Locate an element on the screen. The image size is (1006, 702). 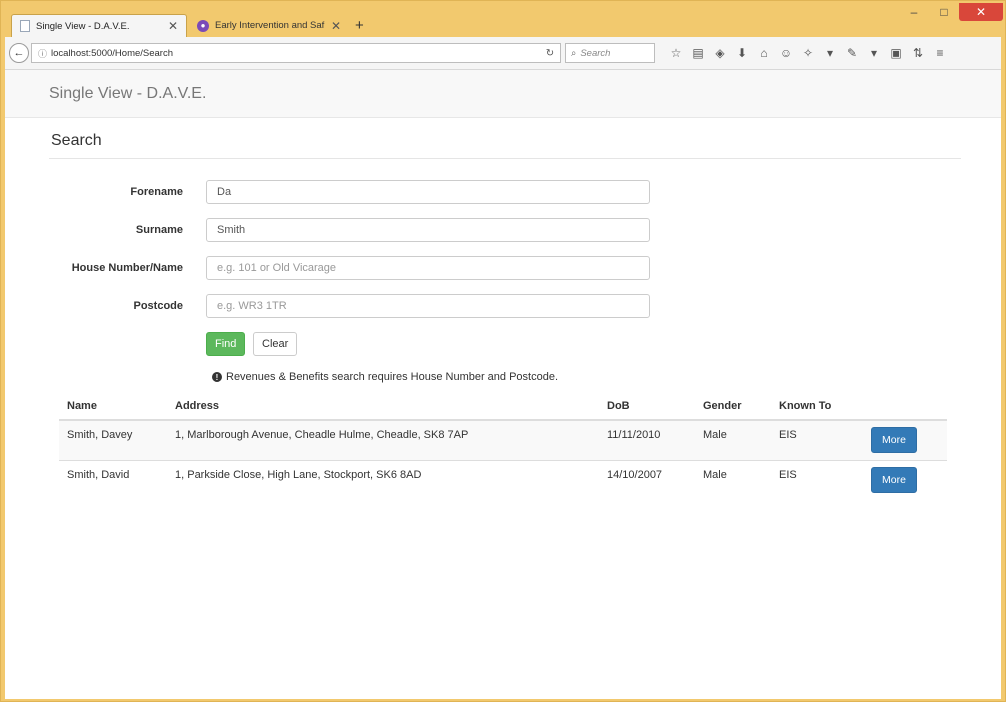
forename-label: Forename is located at coordinates (156, 192).